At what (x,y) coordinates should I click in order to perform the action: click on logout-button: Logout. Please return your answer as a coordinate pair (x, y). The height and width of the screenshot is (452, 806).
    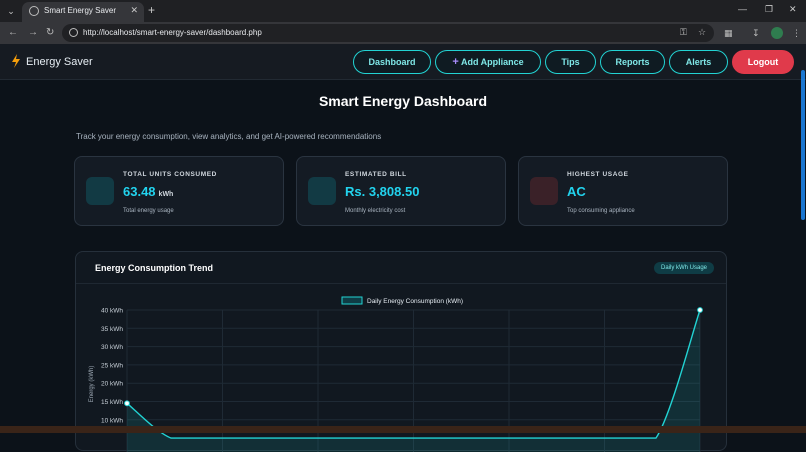
    Looking at the image, I should click on (763, 62).